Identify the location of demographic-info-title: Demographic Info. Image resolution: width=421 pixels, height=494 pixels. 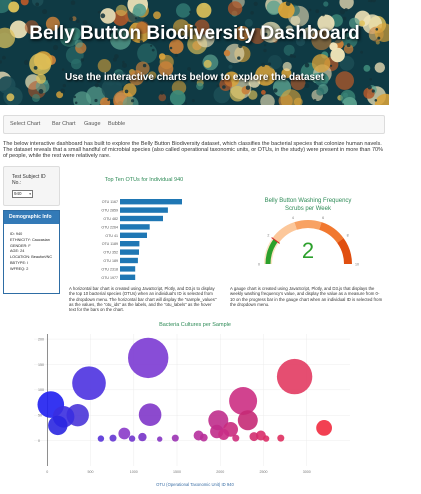
(31, 217).